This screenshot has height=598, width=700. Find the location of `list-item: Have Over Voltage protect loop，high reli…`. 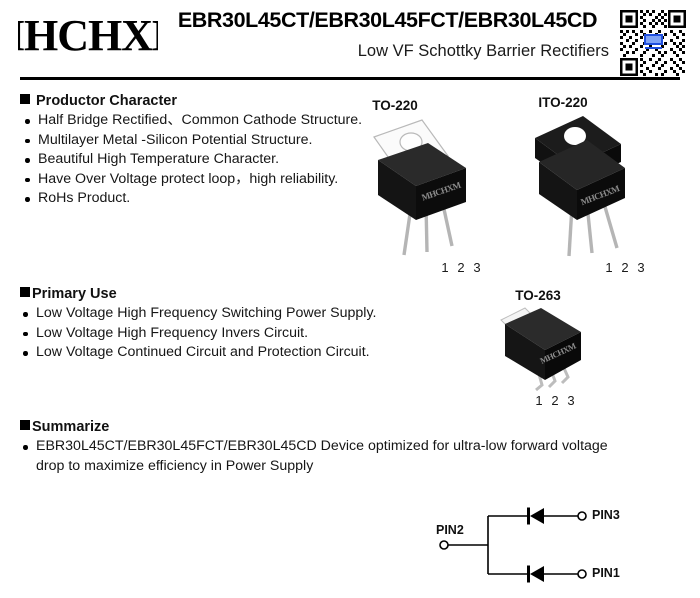

list-item: Have Over Voltage protect loop，high reli… is located at coordinates (202, 180).